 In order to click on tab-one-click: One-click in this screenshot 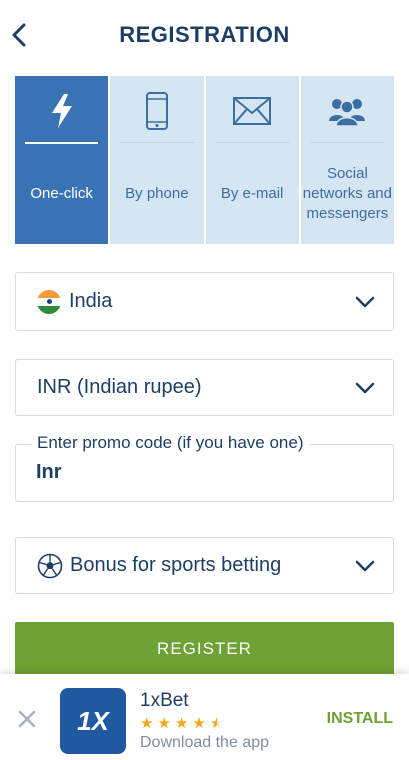, I will do `click(62, 160)`.